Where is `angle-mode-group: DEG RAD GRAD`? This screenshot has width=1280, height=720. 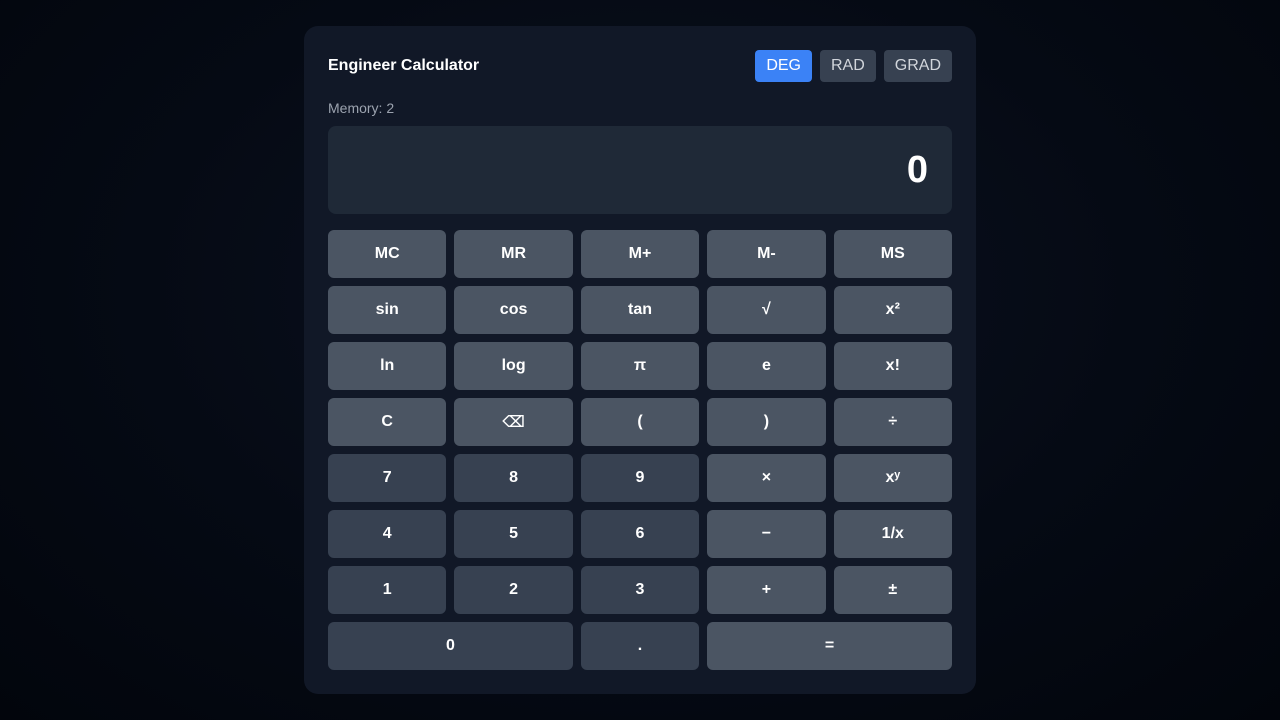
angle-mode-group: DEG RAD GRAD is located at coordinates (853, 66).